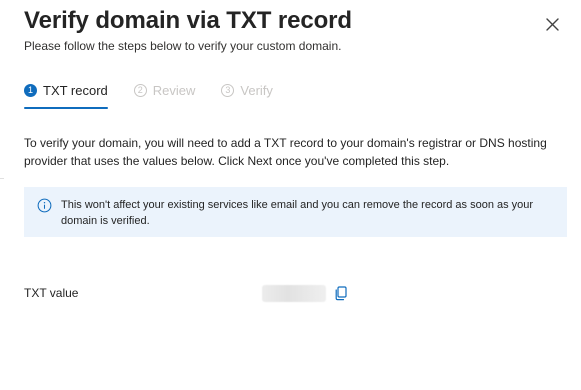 This screenshot has width=581, height=390. I want to click on close-button, so click(552, 24).